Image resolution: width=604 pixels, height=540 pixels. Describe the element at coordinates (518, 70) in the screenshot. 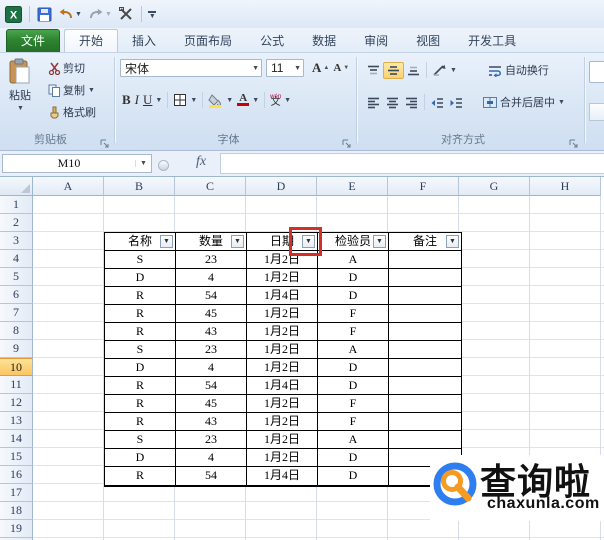

I see `wrap-text-button: 自动换行` at that location.